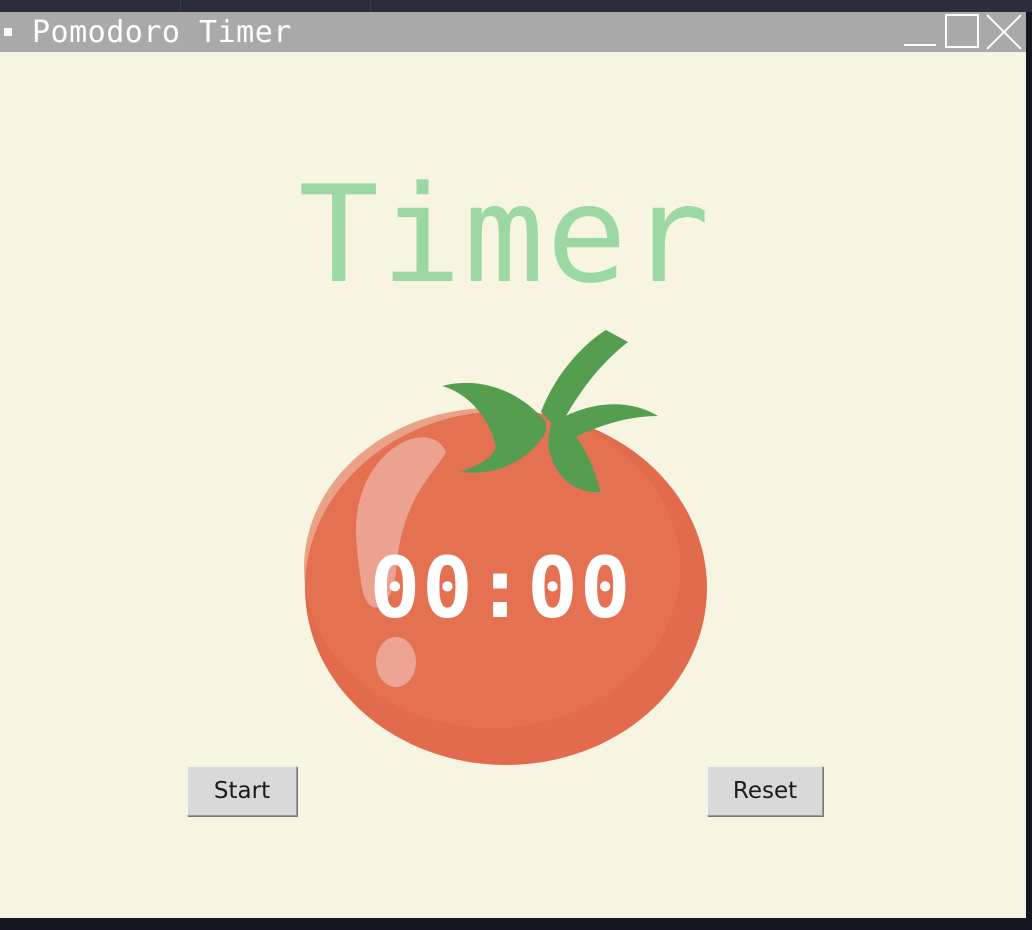 The width and height of the screenshot is (1032, 930). What do you see at coordinates (505, 235) in the screenshot?
I see `timer-heading: Timer` at bounding box center [505, 235].